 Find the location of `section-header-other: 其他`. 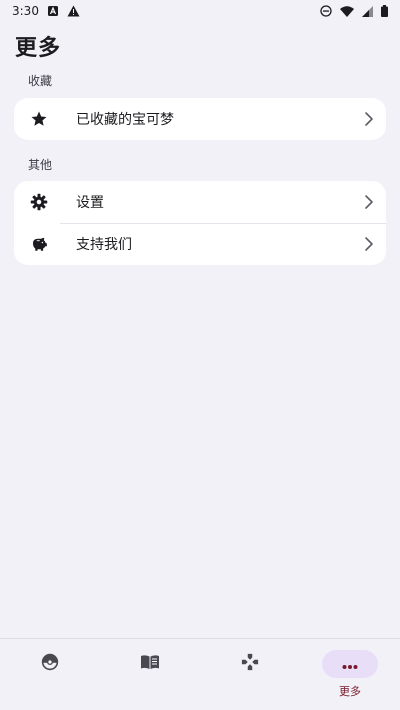

section-header-other: 其他 is located at coordinates (40, 165).